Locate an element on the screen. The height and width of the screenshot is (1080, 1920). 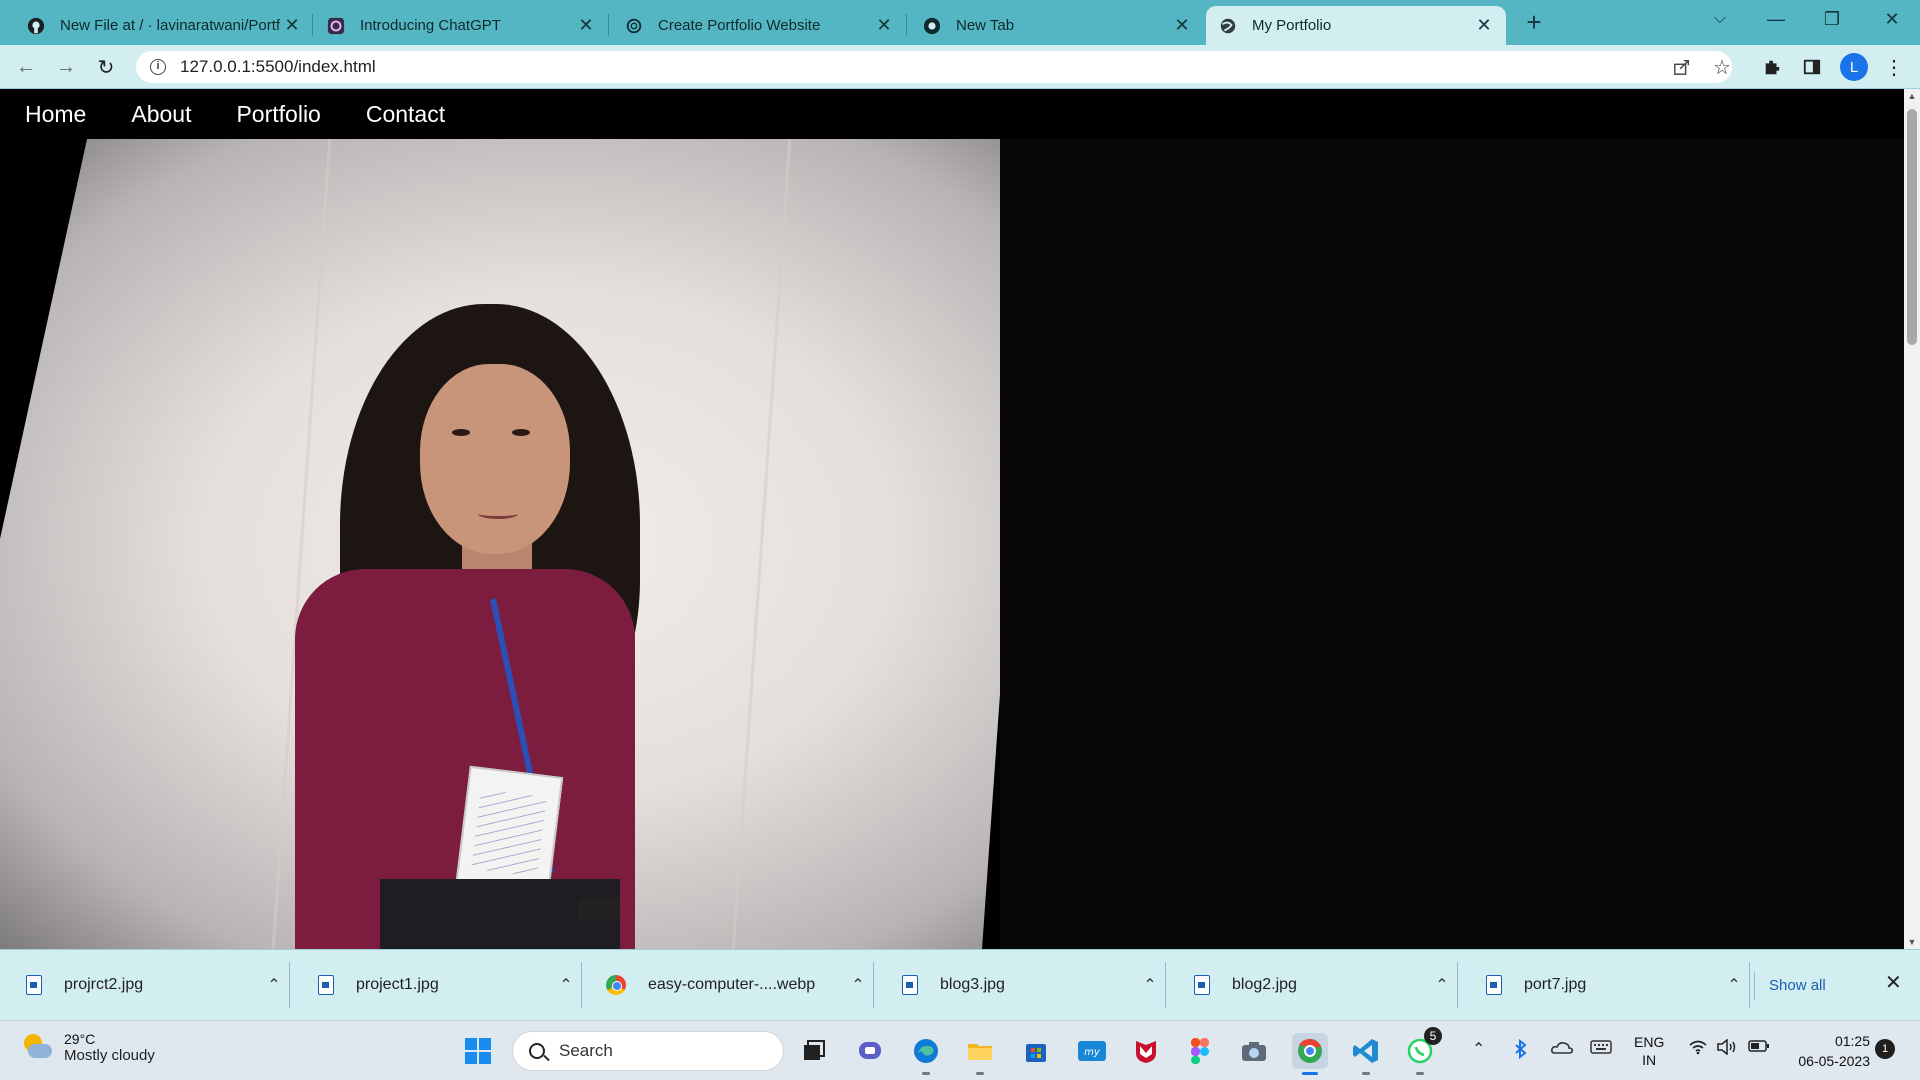
chrome-taskbar-icon is located at coordinates (1310, 1054).